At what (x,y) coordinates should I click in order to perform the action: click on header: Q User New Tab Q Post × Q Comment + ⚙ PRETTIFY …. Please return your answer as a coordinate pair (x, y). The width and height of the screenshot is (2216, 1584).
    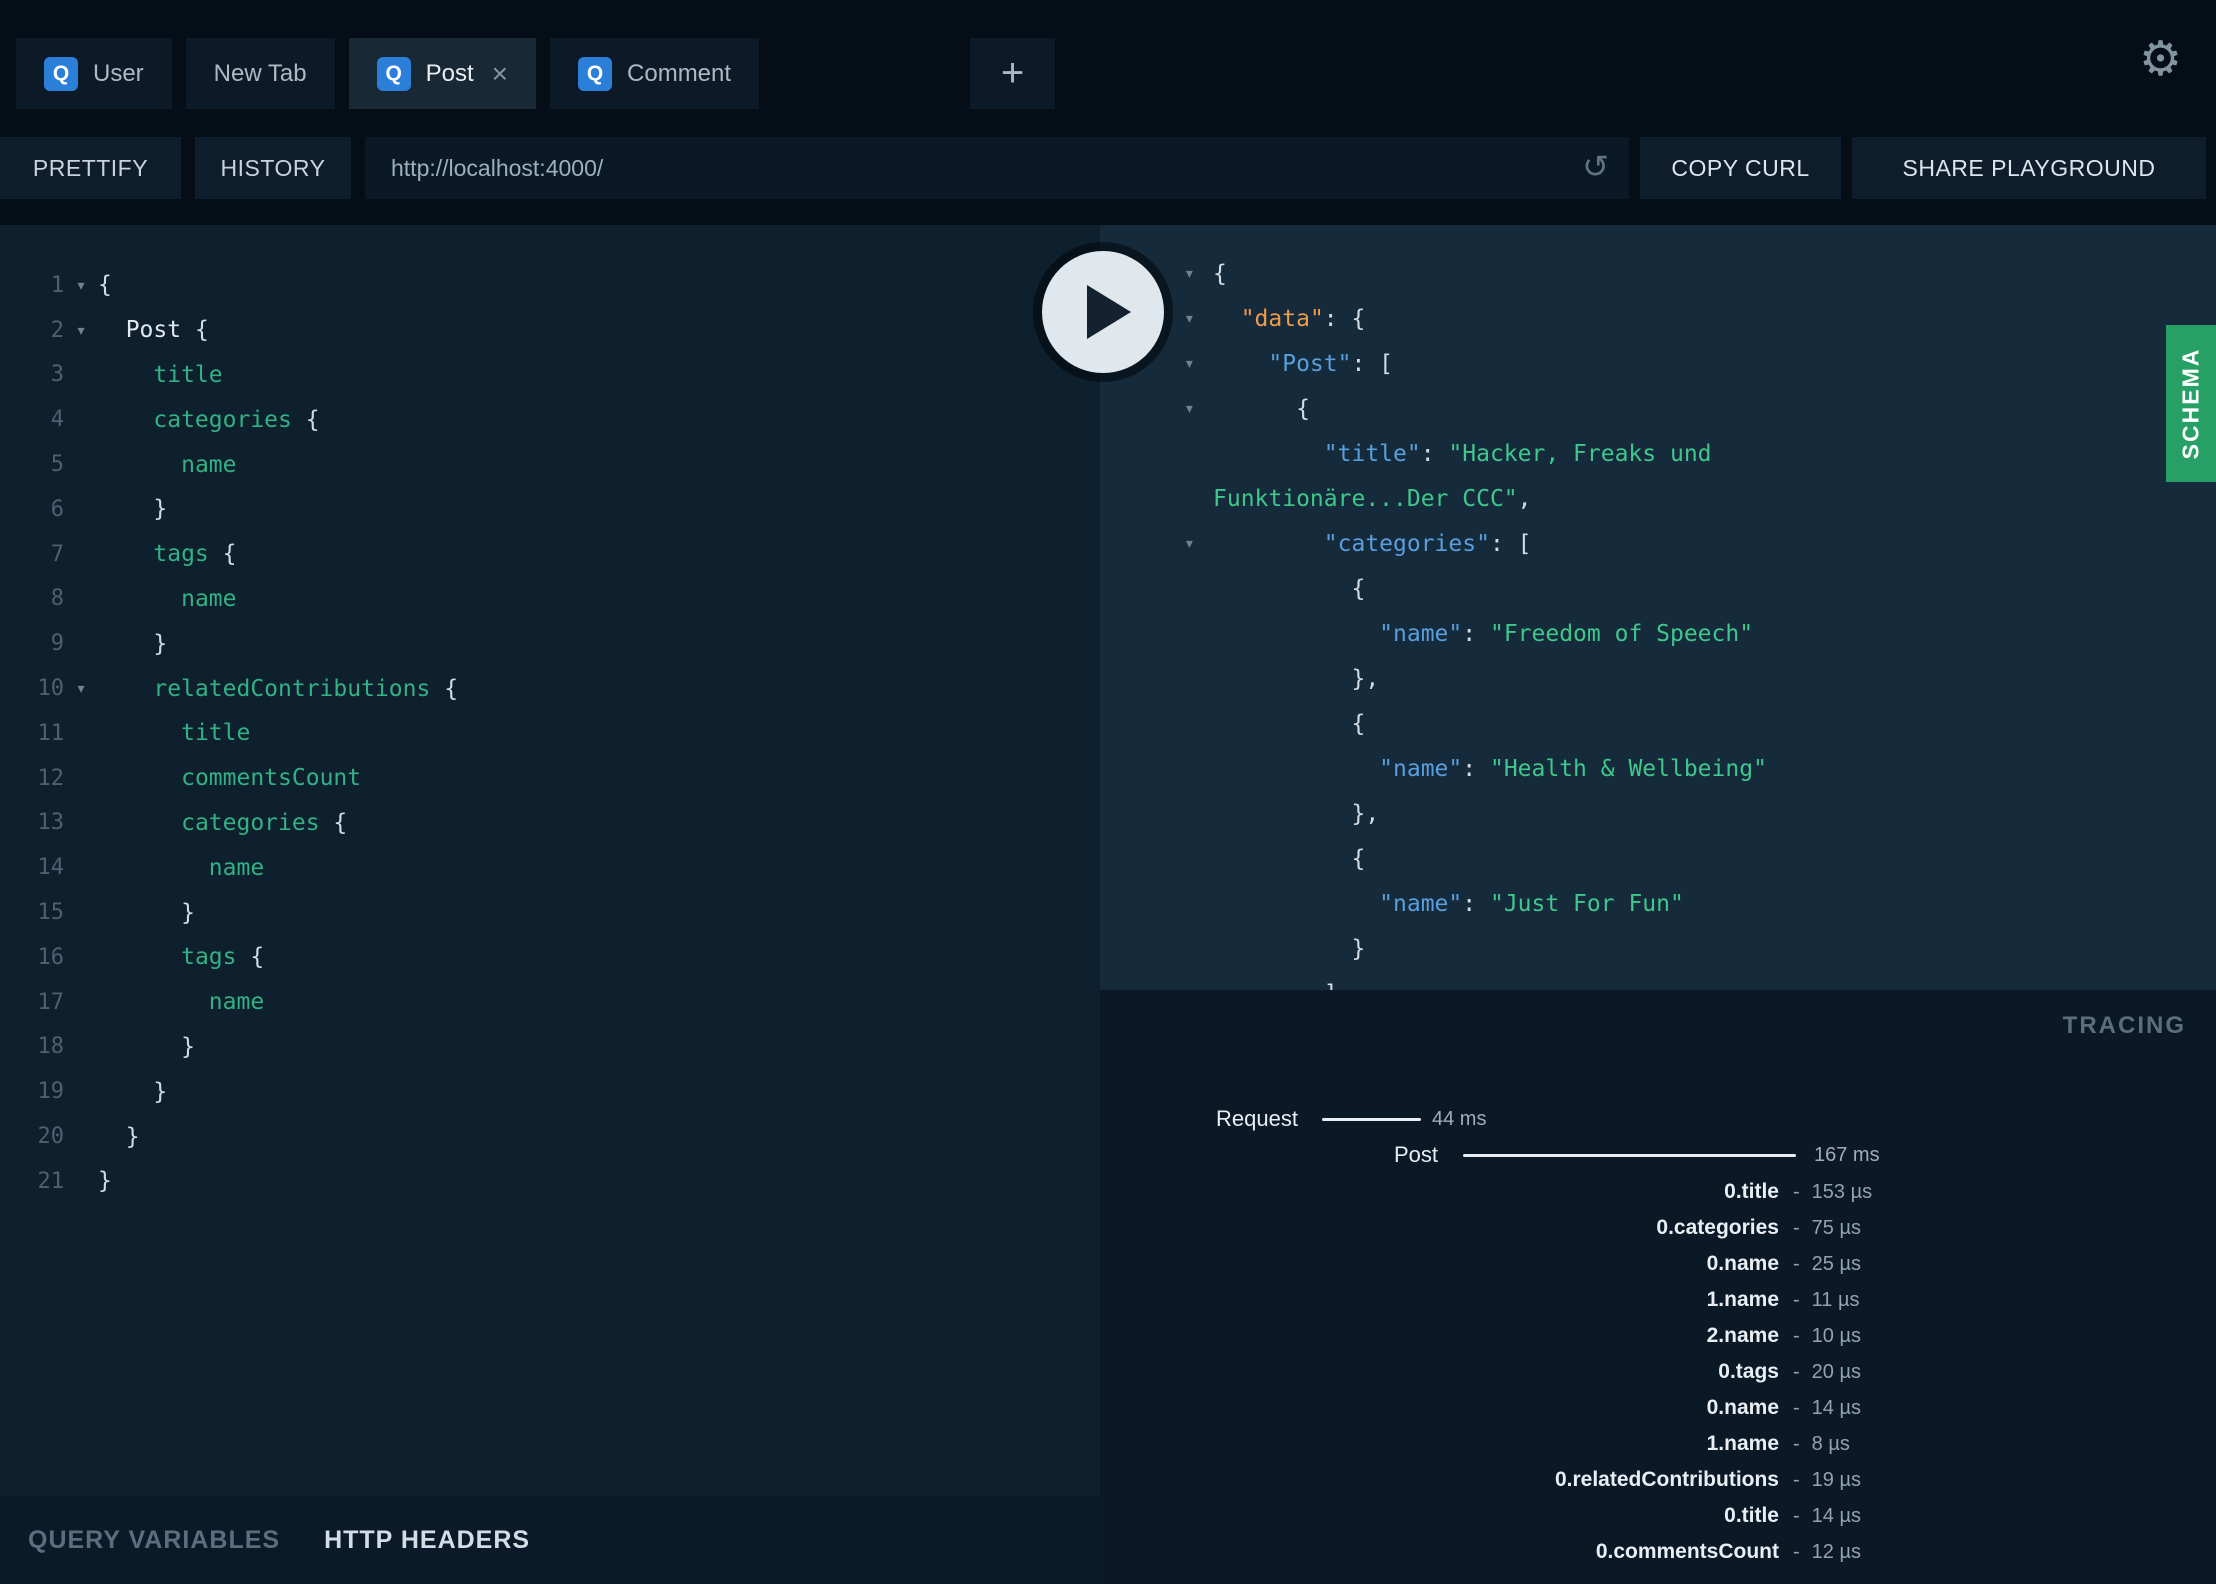
    Looking at the image, I should click on (1108, 112).